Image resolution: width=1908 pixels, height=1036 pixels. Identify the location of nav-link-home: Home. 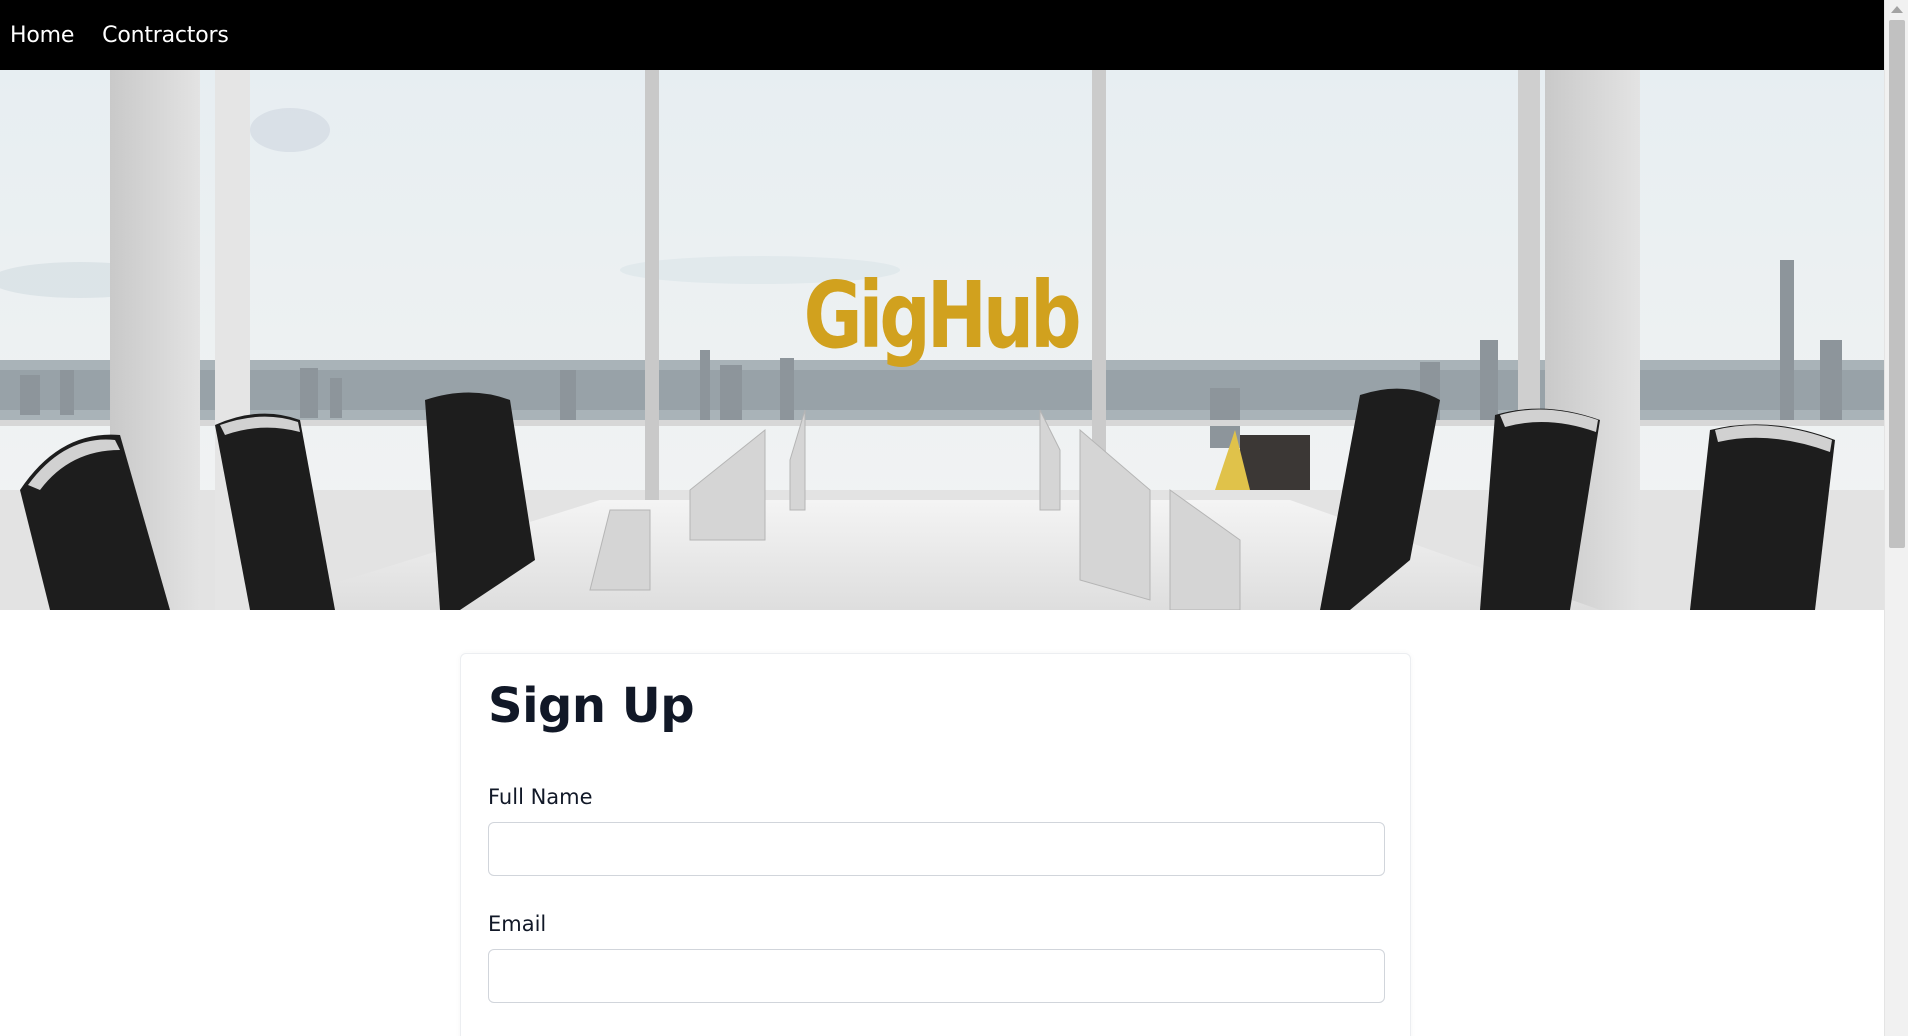
(42, 35).